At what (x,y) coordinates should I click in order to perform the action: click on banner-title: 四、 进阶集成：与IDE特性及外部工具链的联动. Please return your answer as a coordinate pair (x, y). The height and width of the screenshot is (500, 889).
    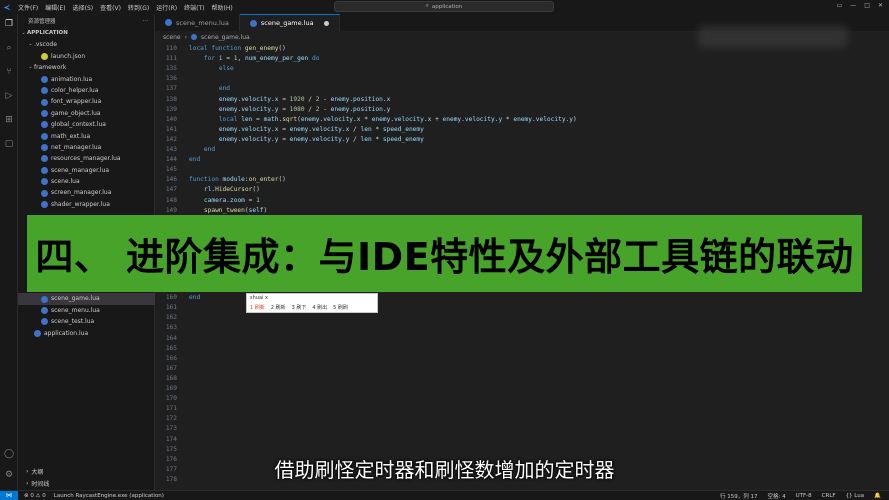
    Looking at the image, I should click on (444, 257).